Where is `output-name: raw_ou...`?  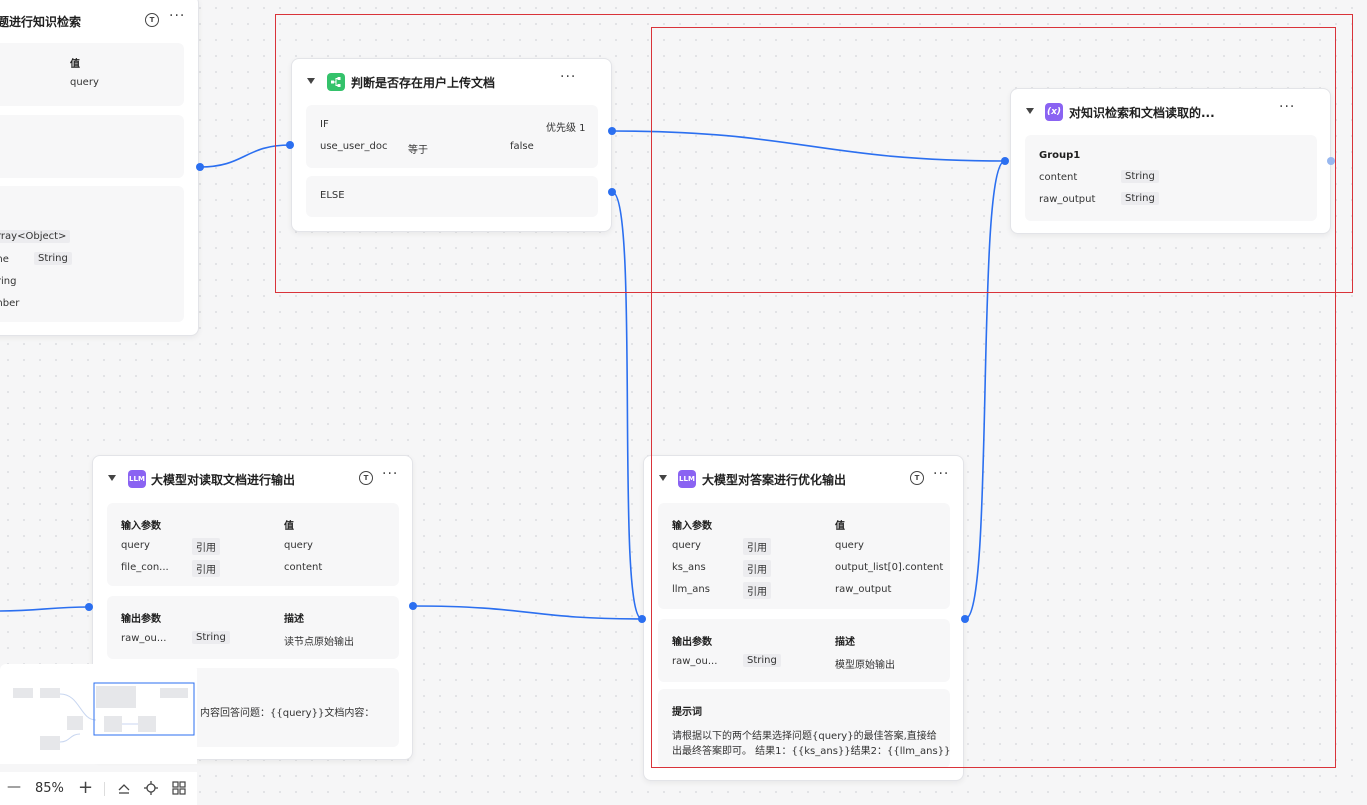
output-name: raw_ou... is located at coordinates (144, 638).